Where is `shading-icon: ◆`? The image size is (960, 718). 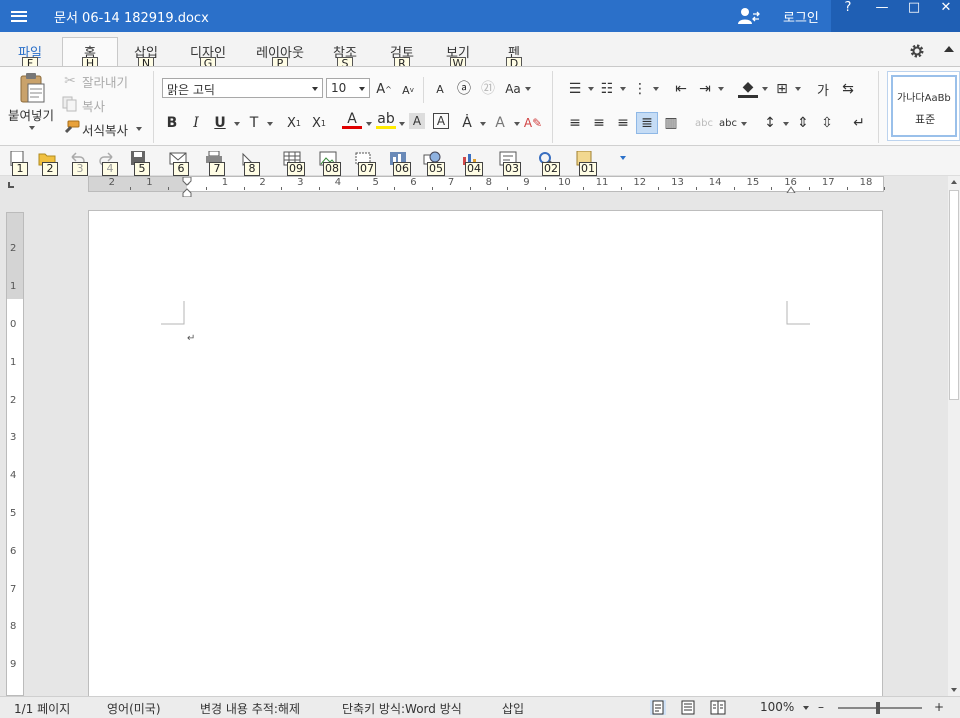
shading-icon: ◆ is located at coordinates (748, 88).